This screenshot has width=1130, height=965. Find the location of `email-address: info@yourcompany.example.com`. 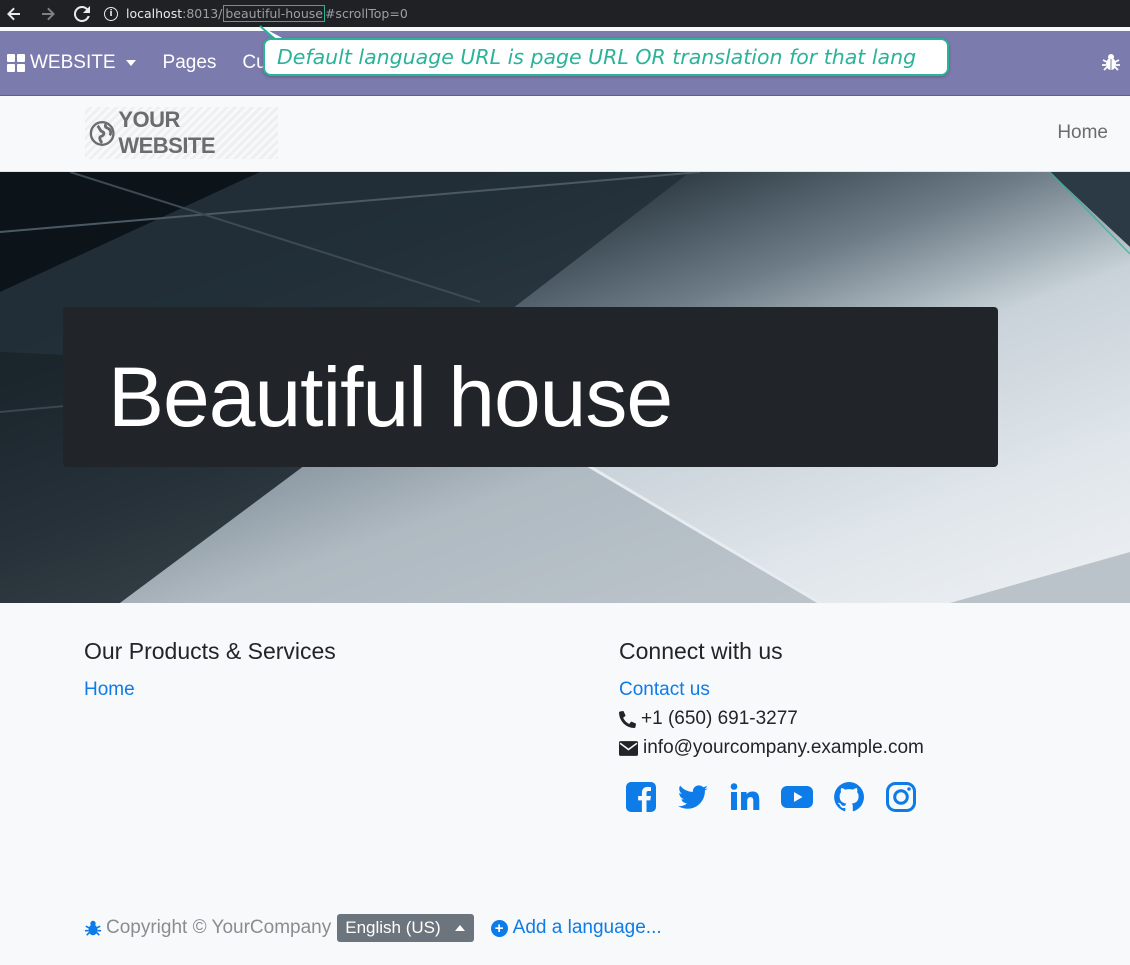

email-address: info@yourcompany.example.com is located at coordinates (783, 747).